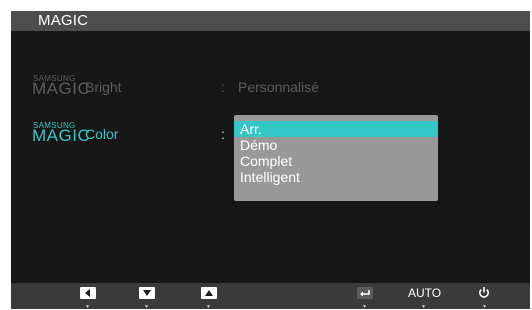  I want to click on button-bar: AUTO ▼ ▼ ▼ ▼ ▼ ▼, so click(270, 296).